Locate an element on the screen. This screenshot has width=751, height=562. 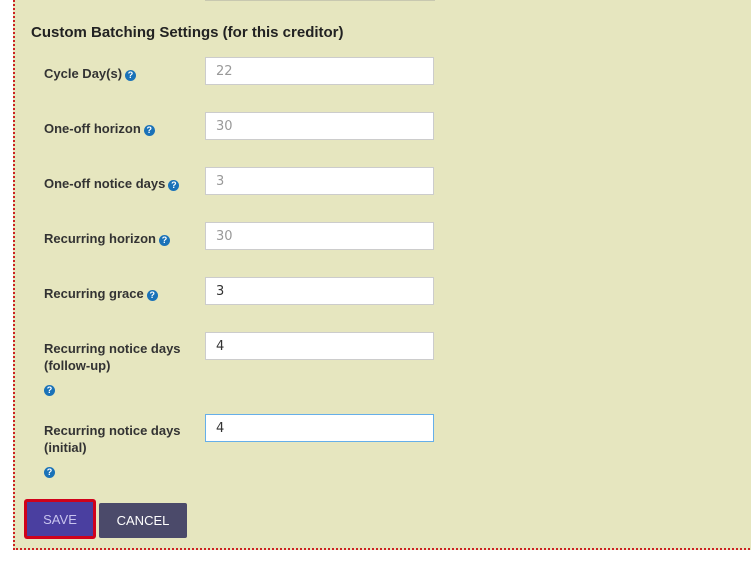
field-label: One-off notice days? is located at coordinates (116, 183).